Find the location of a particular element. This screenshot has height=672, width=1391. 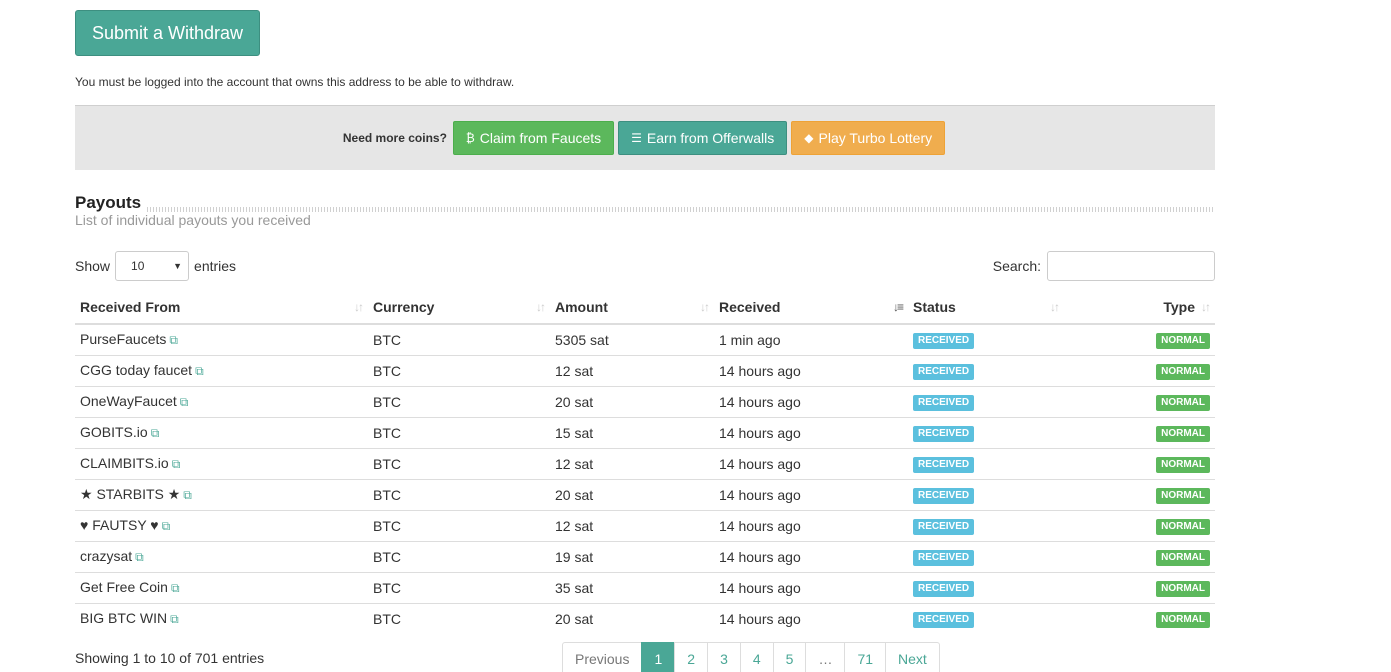

header-type: Type ↓↑ is located at coordinates (1139, 308).